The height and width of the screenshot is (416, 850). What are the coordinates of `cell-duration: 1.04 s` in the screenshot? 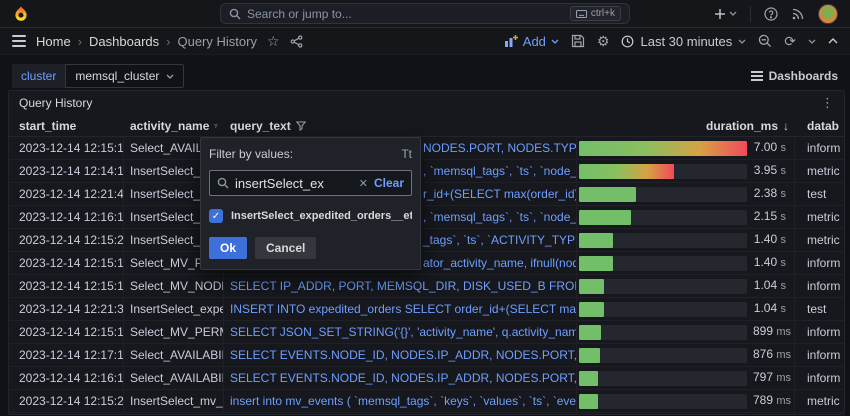 It's located at (686, 286).